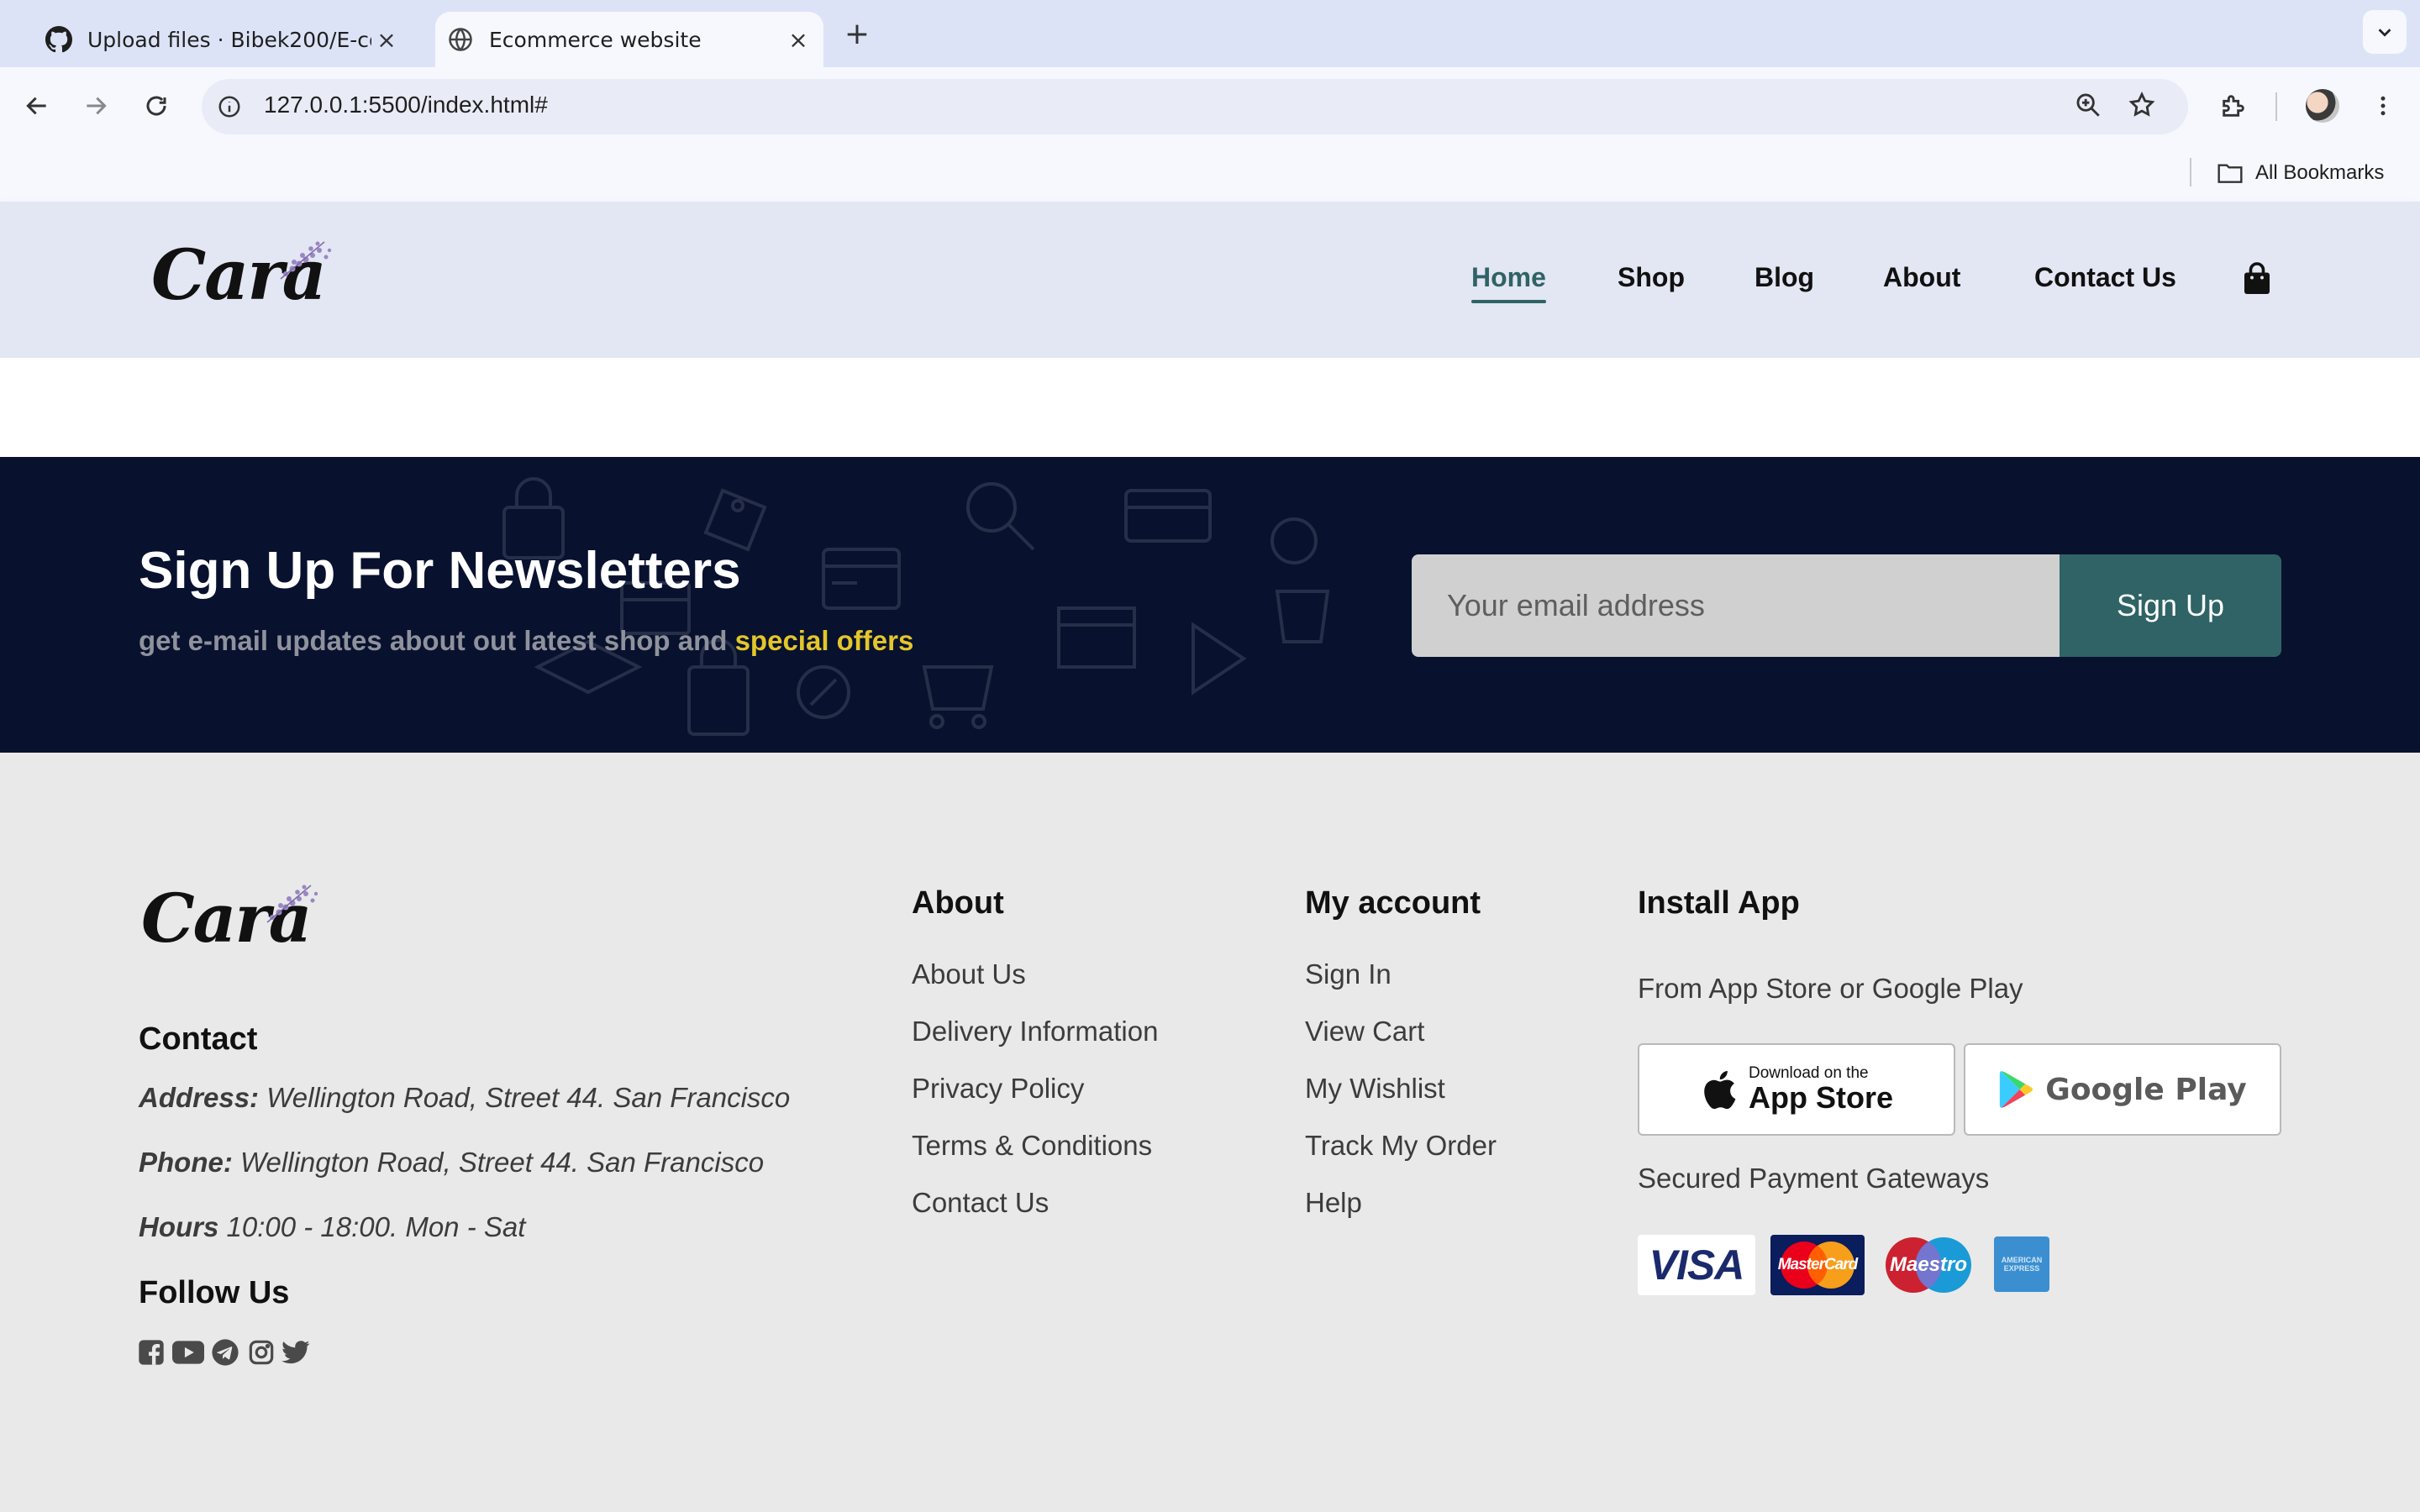  Describe the element at coordinates (1719, 903) in the screenshot. I see `install-app-heading: Install App` at that location.